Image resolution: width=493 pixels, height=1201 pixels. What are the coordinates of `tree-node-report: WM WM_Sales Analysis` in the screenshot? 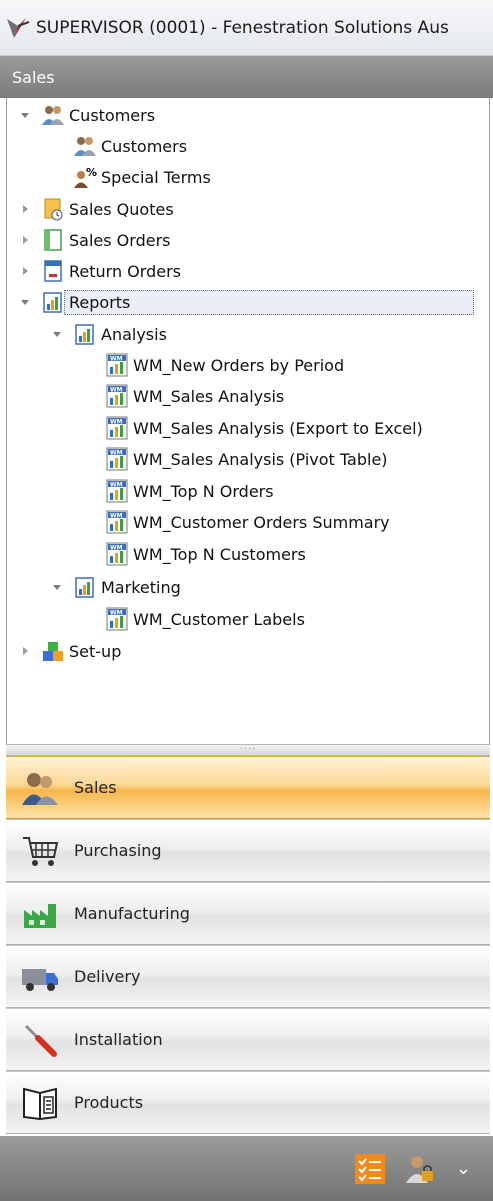 It's located at (194, 396).